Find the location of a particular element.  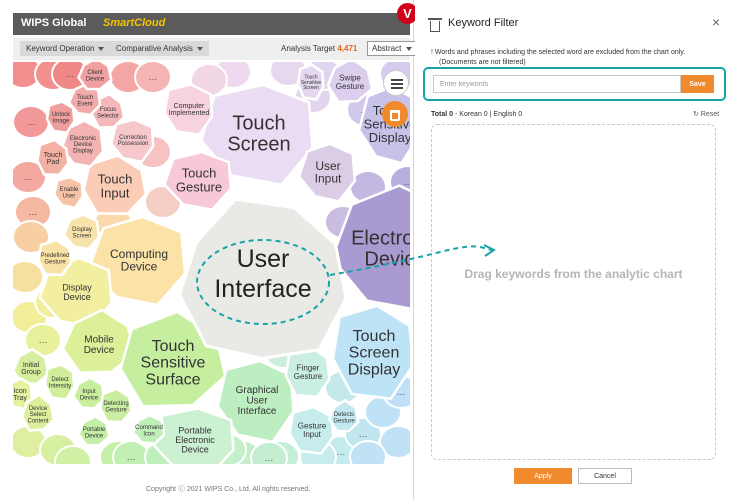

drag-arrow is located at coordinates (412, 260).